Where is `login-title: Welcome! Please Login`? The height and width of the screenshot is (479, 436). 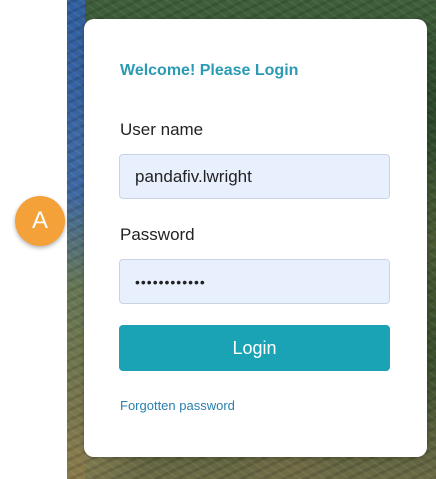
login-title: Welcome! Please Login is located at coordinates (209, 70).